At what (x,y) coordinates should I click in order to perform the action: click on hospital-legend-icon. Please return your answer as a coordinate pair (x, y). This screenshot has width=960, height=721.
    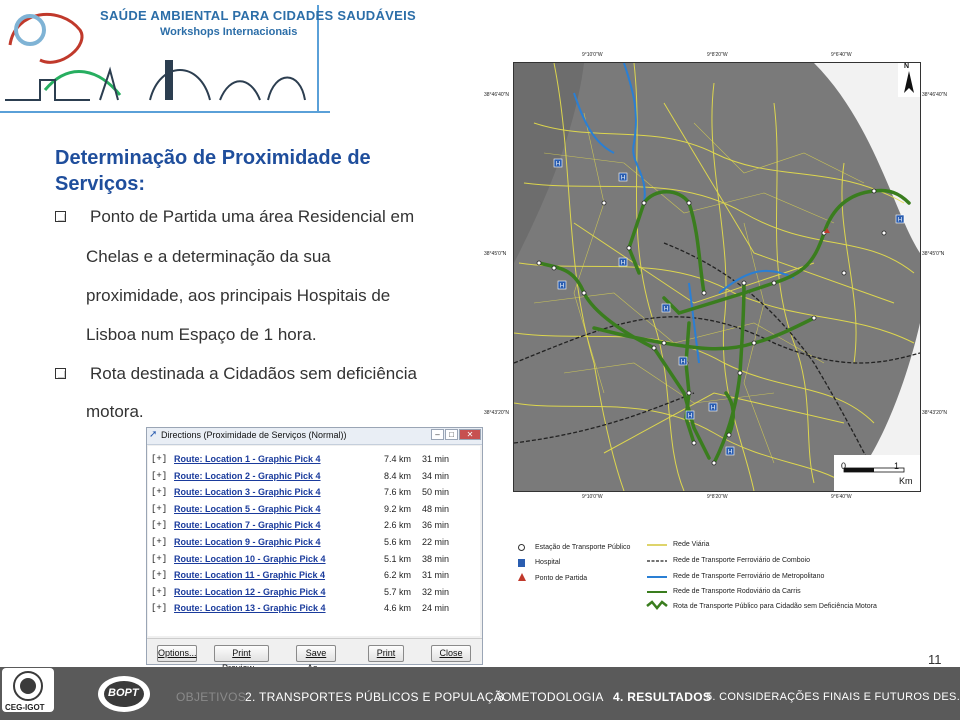
    Looking at the image, I should click on (521, 563).